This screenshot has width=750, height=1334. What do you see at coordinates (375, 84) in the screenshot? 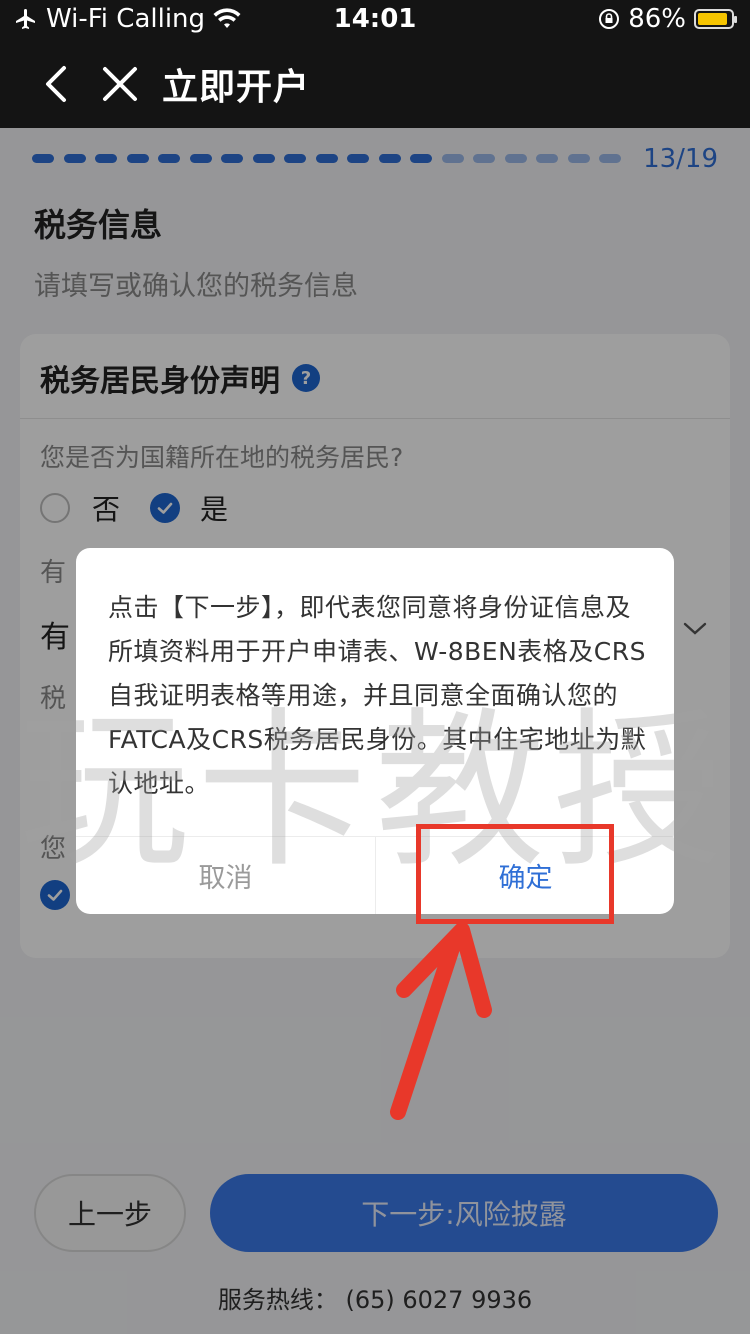
I see `nav-bar: 立即开户` at bounding box center [375, 84].